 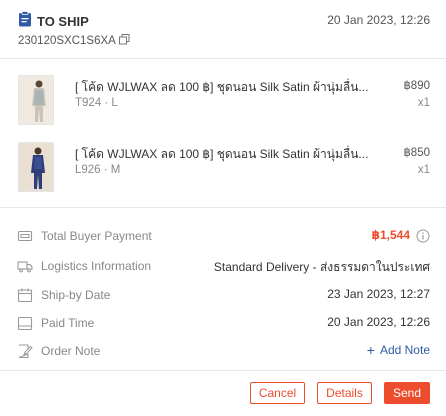 What do you see at coordinates (25, 21) in the screenshot?
I see `clipboard-icon` at bounding box center [25, 21].